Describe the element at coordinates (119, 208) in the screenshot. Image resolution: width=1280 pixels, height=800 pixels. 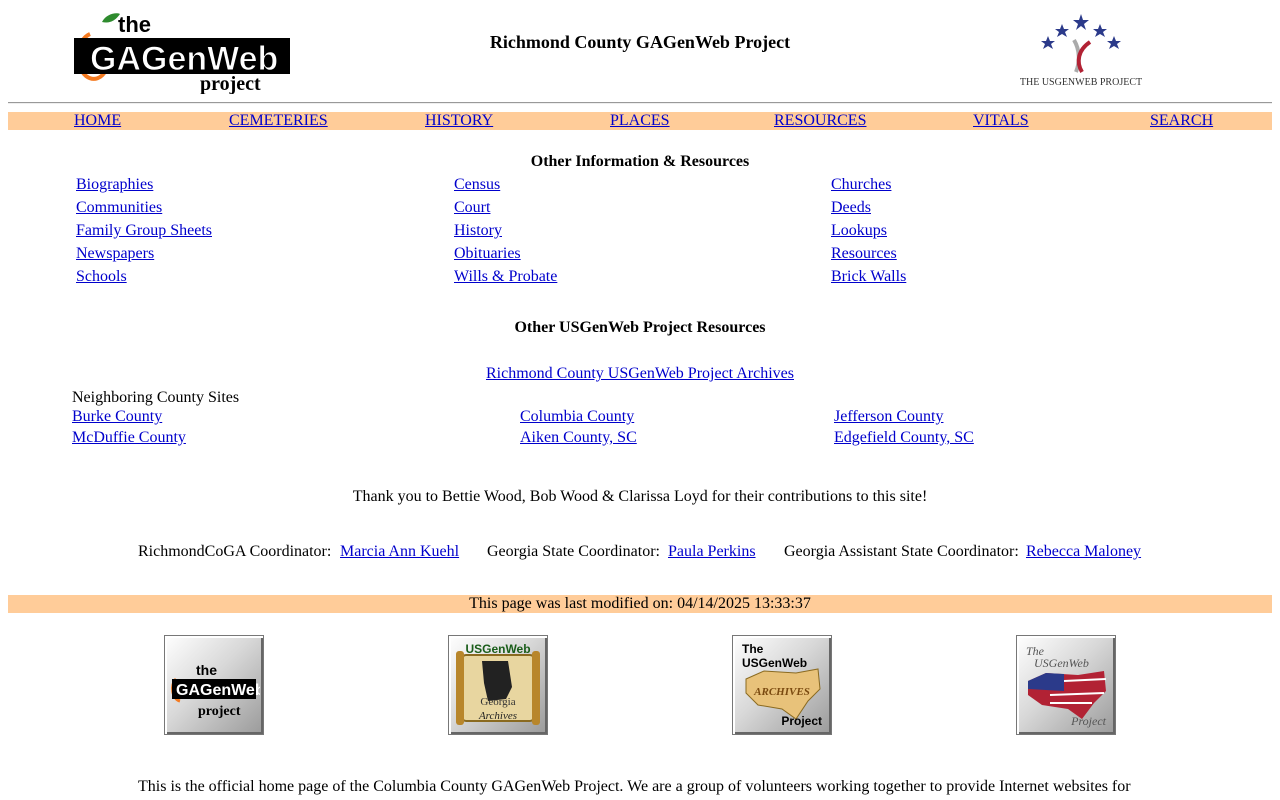
I see `link-communities: Communities` at that location.